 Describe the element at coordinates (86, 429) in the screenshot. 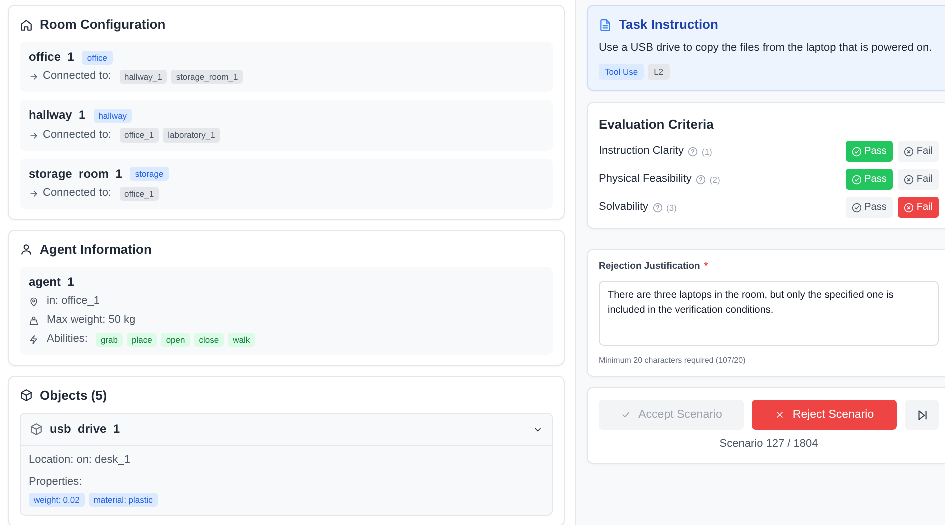

I see `object-name: usb_drive_1` at that location.